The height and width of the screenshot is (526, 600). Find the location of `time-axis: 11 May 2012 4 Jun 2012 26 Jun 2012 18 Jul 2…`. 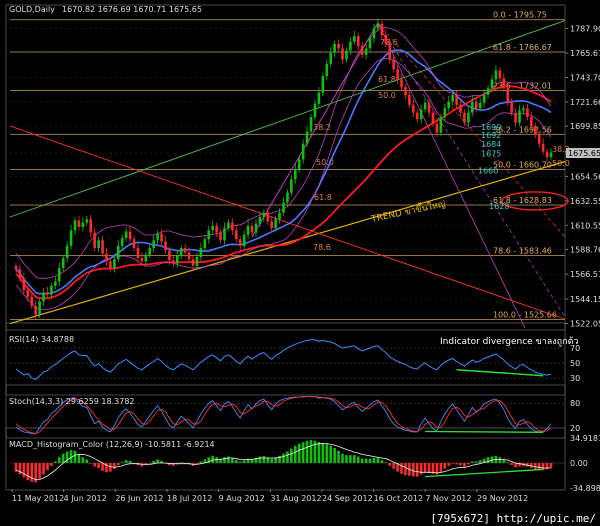

time-axis: 11 May 2012 4 Jun 2012 26 Jun 2012 18 Jul 2… is located at coordinates (269, 496).